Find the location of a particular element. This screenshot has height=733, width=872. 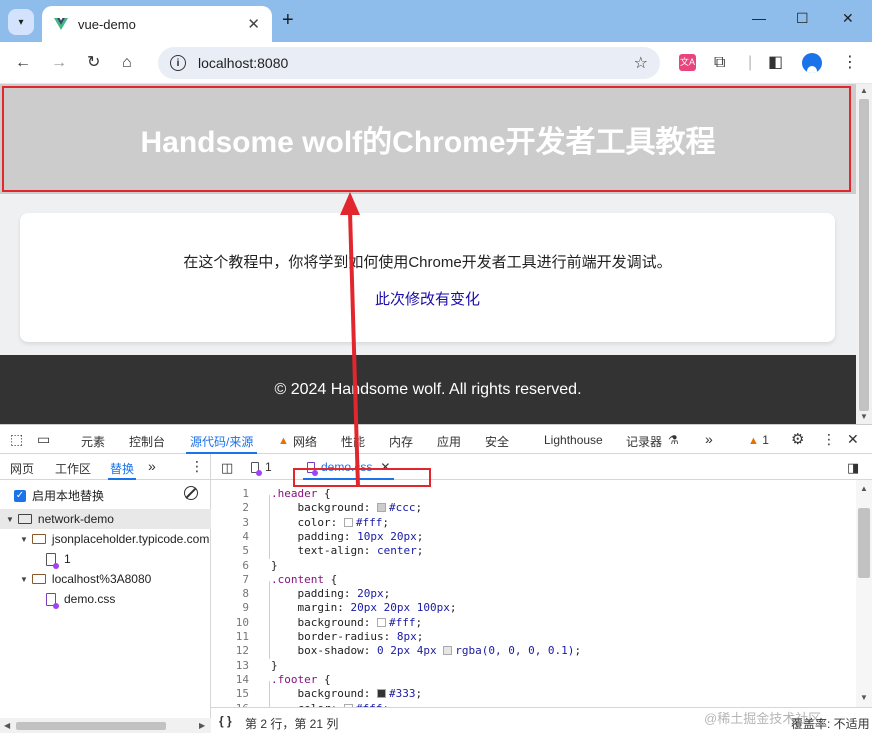

css-property: color is located at coordinates (314, 522).